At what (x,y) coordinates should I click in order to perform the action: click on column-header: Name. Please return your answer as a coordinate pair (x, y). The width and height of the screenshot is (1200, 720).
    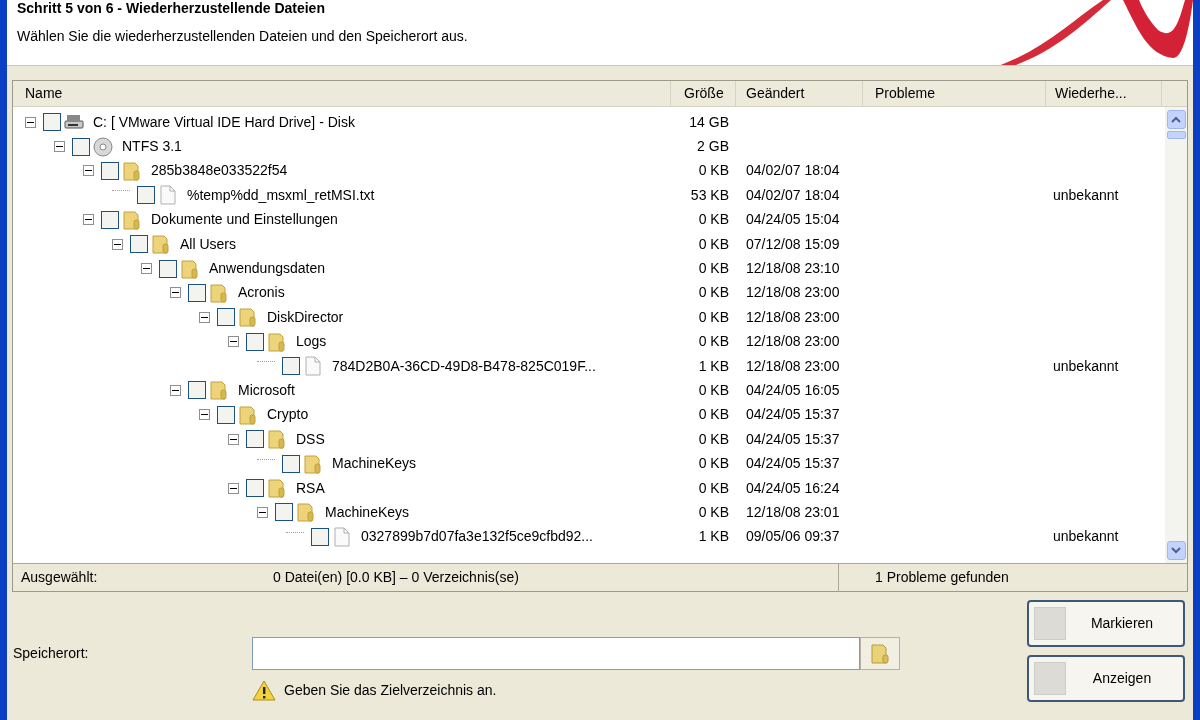
    Looking at the image, I should click on (342, 93).